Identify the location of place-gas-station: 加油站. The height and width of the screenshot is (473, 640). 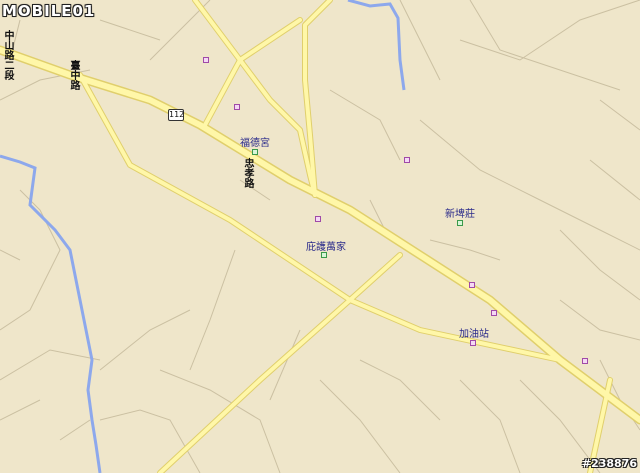
(474, 335).